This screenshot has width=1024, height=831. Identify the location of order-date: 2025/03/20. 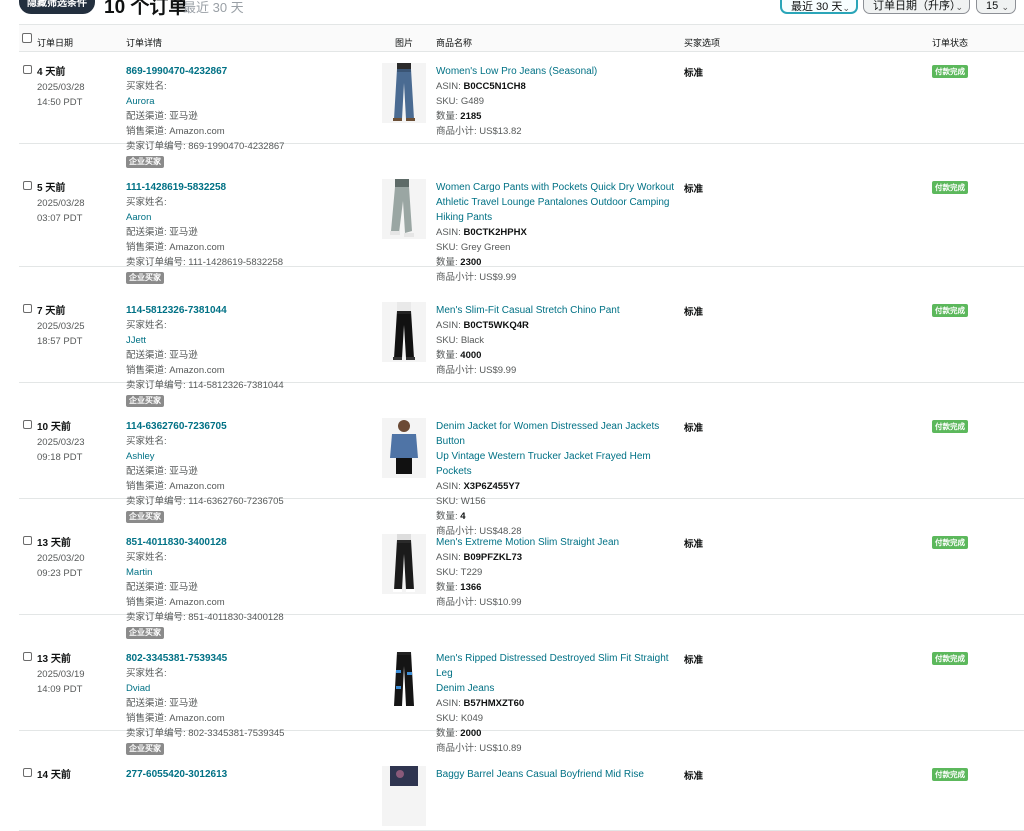
(61, 558).